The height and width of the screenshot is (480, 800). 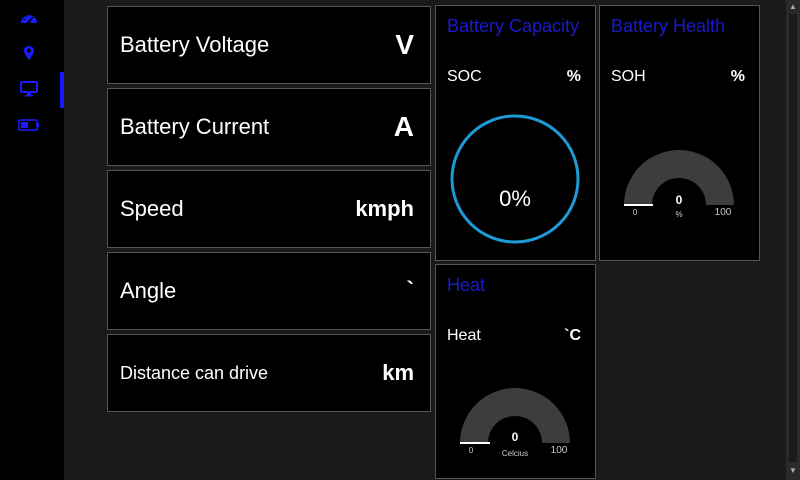 What do you see at coordinates (793, 7) in the screenshot?
I see `scroll-up-arrow-icon: ▲` at bounding box center [793, 7].